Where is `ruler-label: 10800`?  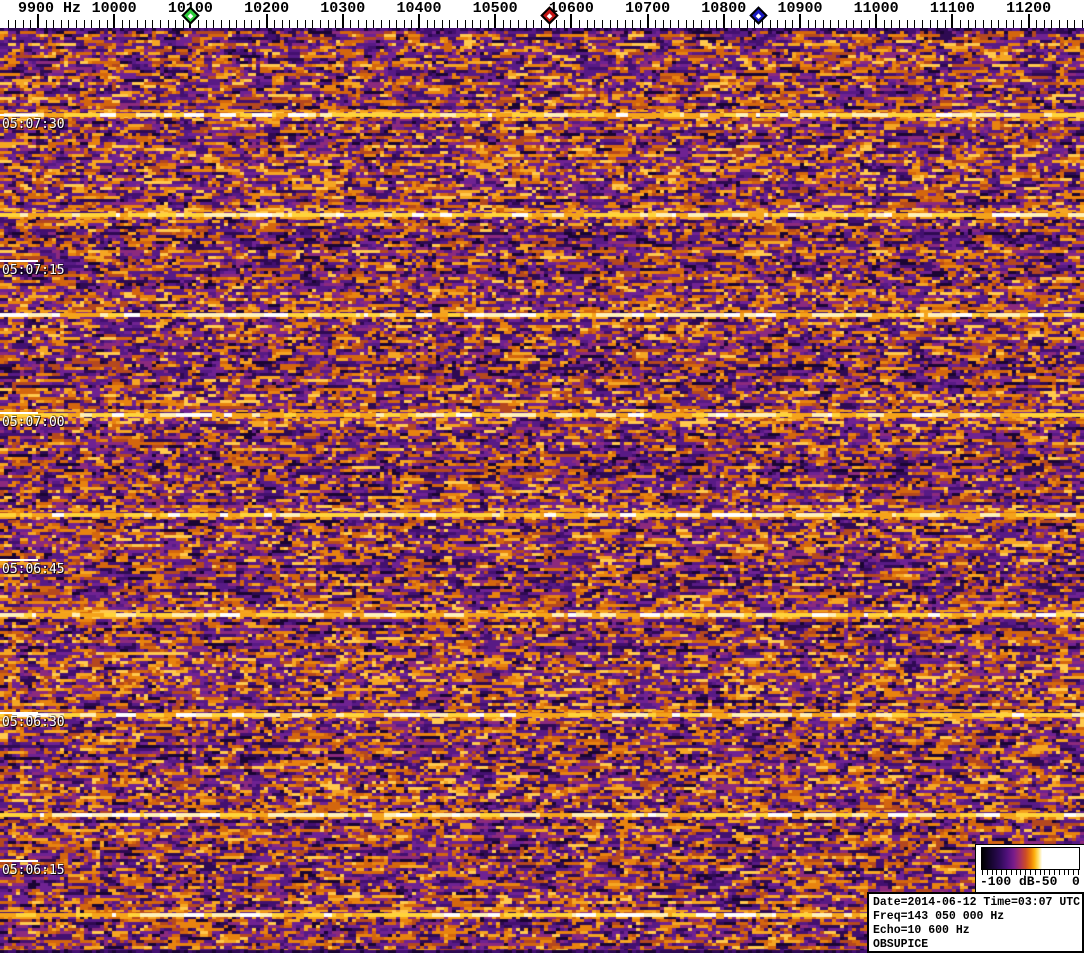
ruler-label: 10800 is located at coordinates (724, 8).